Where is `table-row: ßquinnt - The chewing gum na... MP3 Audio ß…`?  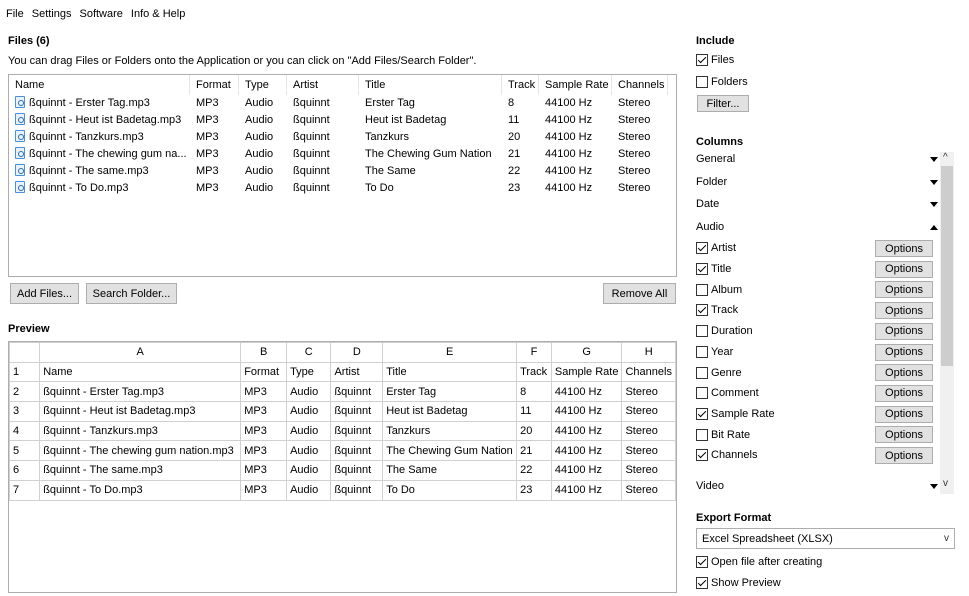 table-row: ßquinnt - The chewing gum na... MP3 Audio ß… is located at coordinates (342, 154).